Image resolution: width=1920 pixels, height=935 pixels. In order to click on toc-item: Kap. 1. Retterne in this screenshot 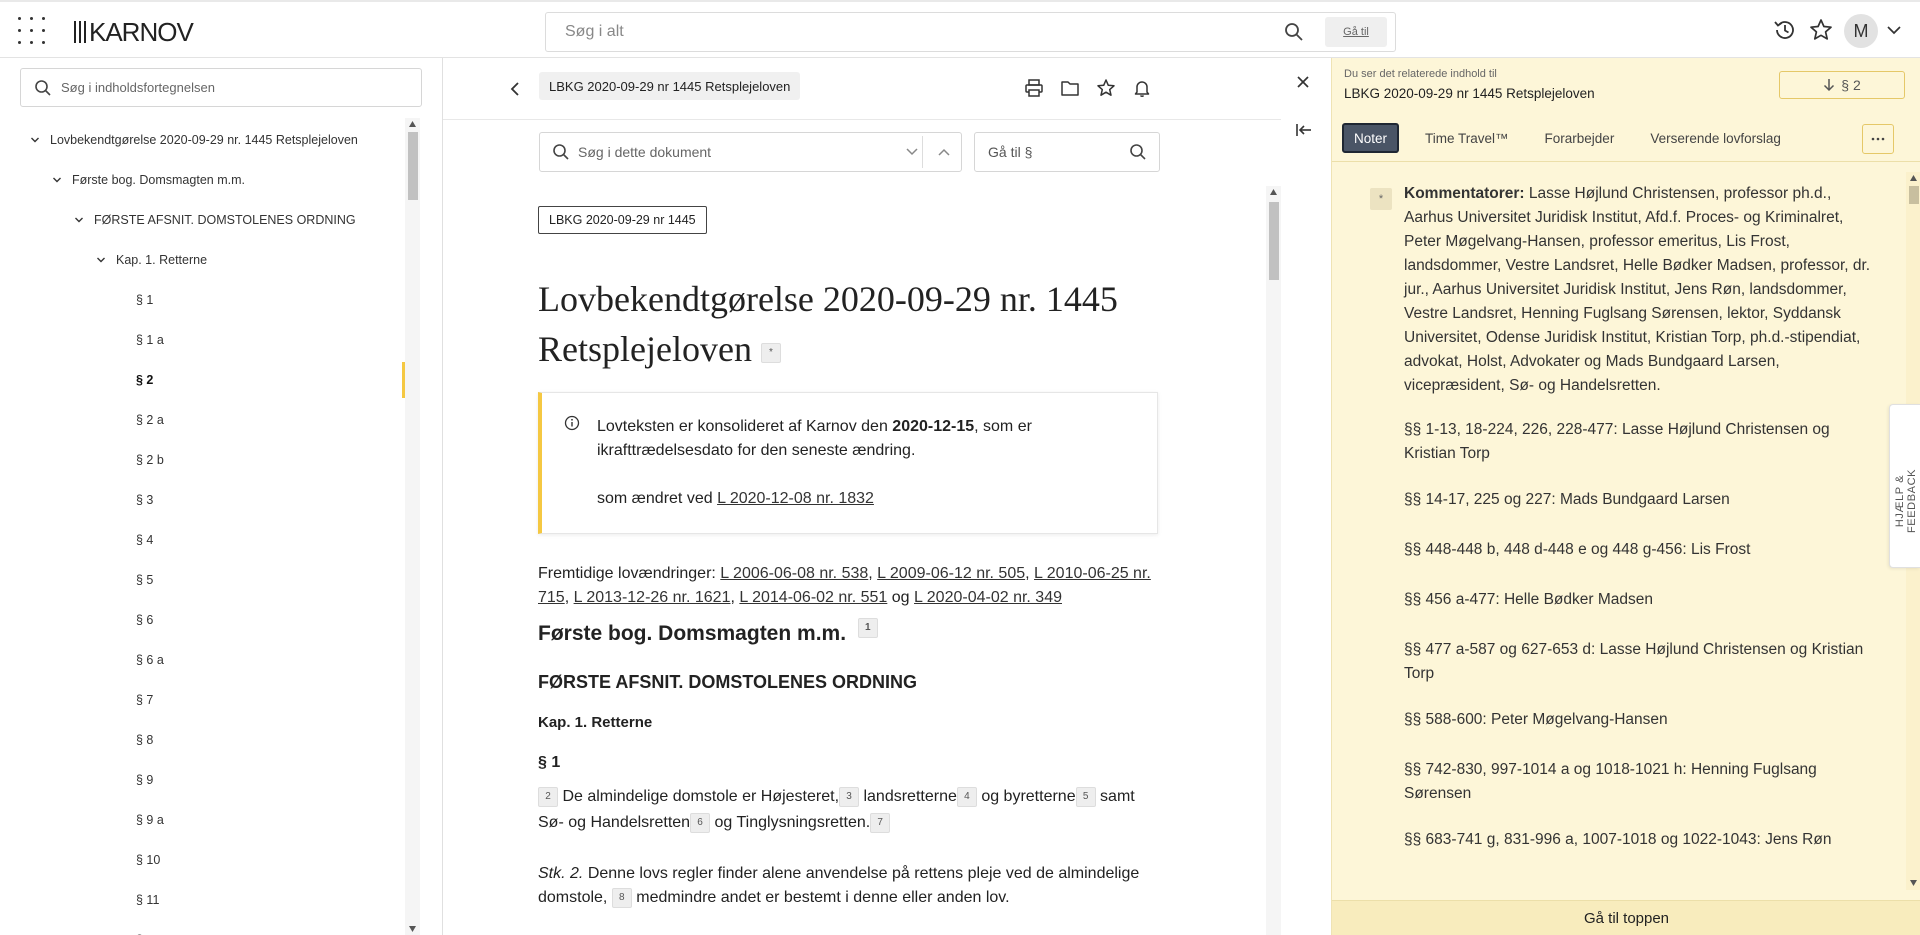, I will do `click(202, 260)`.